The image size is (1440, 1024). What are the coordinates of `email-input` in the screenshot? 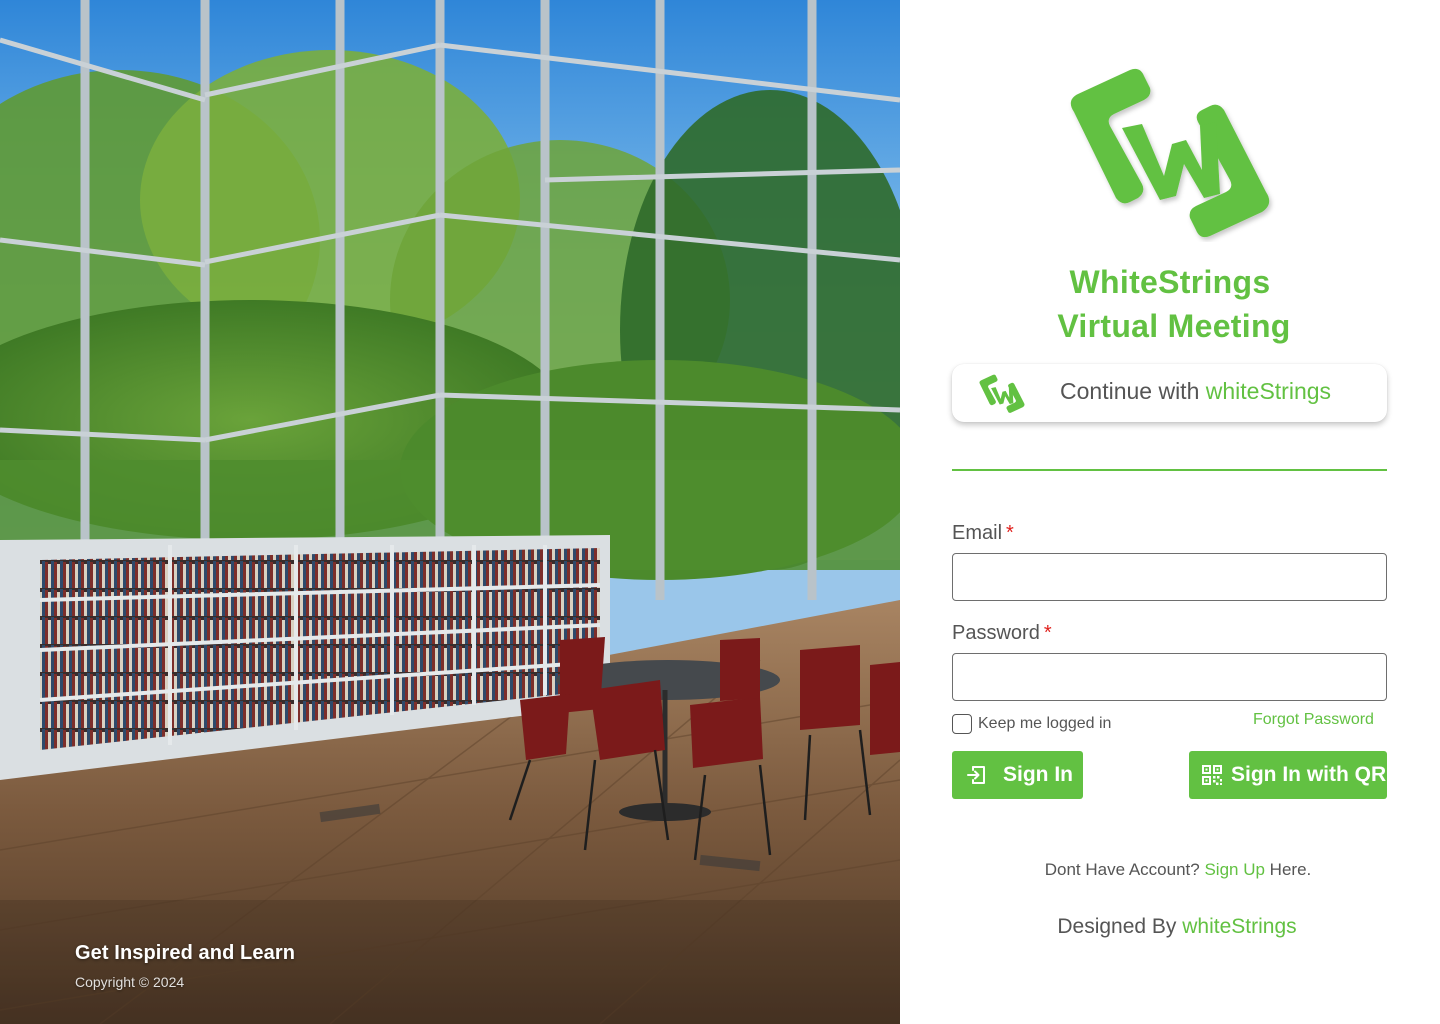 It's located at (1169, 577).